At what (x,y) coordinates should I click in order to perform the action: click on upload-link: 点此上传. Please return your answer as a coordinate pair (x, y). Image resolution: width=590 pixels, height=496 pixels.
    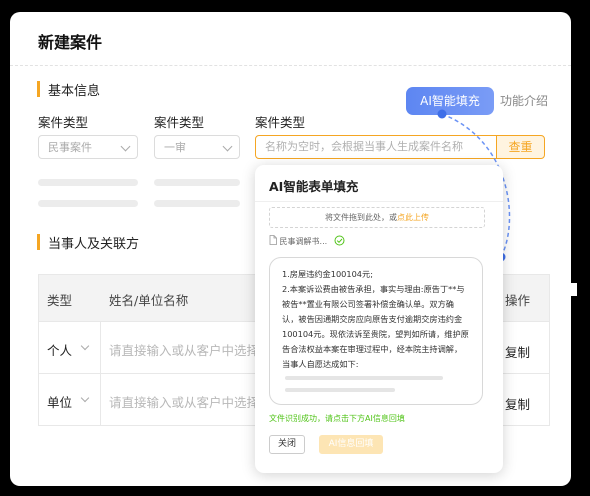
    Looking at the image, I should click on (413, 217).